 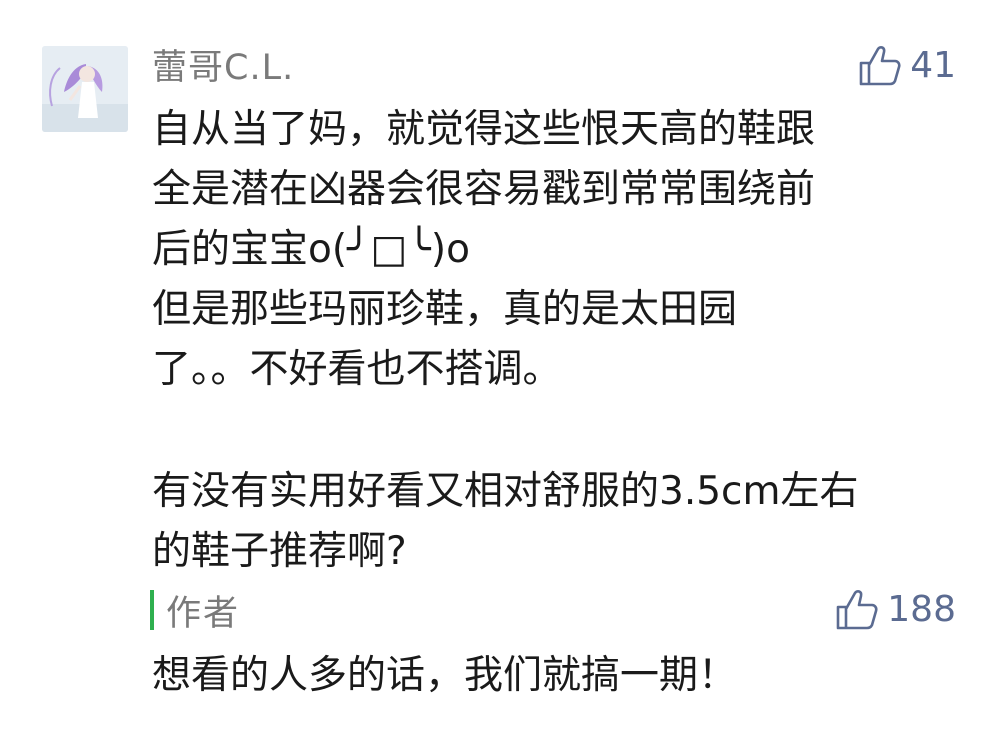 What do you see at coordinates (907, 66) in the screenshot?
I see `comment-like-button: 41` at bounding box center [907, 66].